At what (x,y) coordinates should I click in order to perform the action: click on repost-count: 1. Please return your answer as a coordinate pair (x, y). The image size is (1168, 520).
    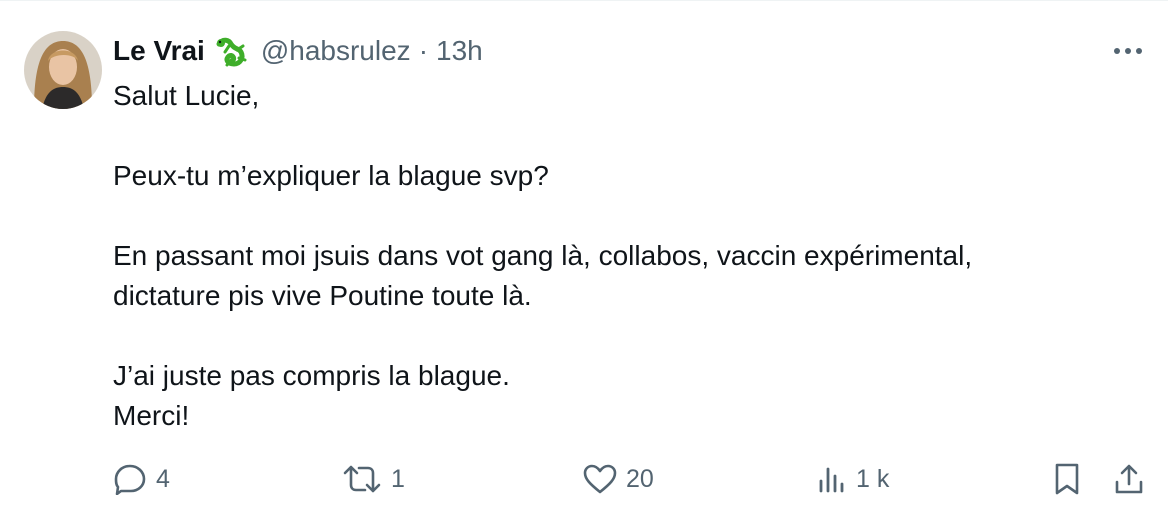
    Looking at the image, I should click on (398, 478).